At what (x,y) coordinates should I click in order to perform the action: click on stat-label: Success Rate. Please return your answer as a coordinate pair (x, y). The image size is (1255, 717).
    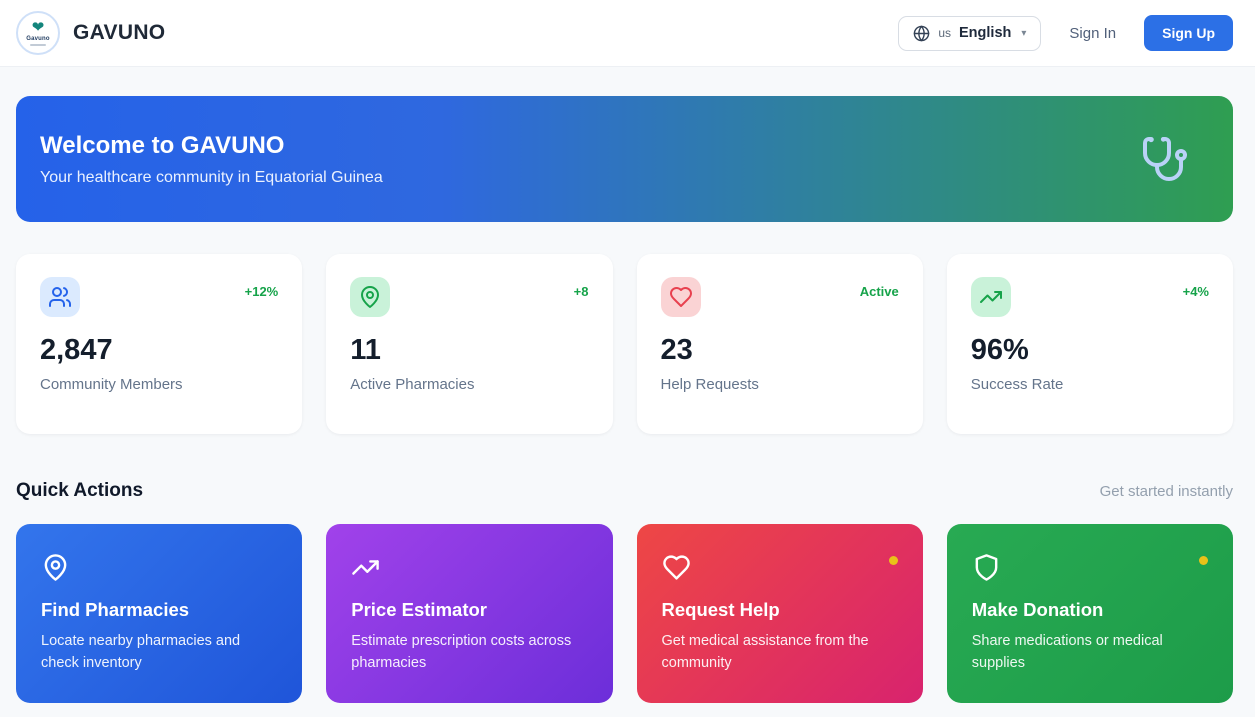
    Looking at the image, I should click on (1017, 384).